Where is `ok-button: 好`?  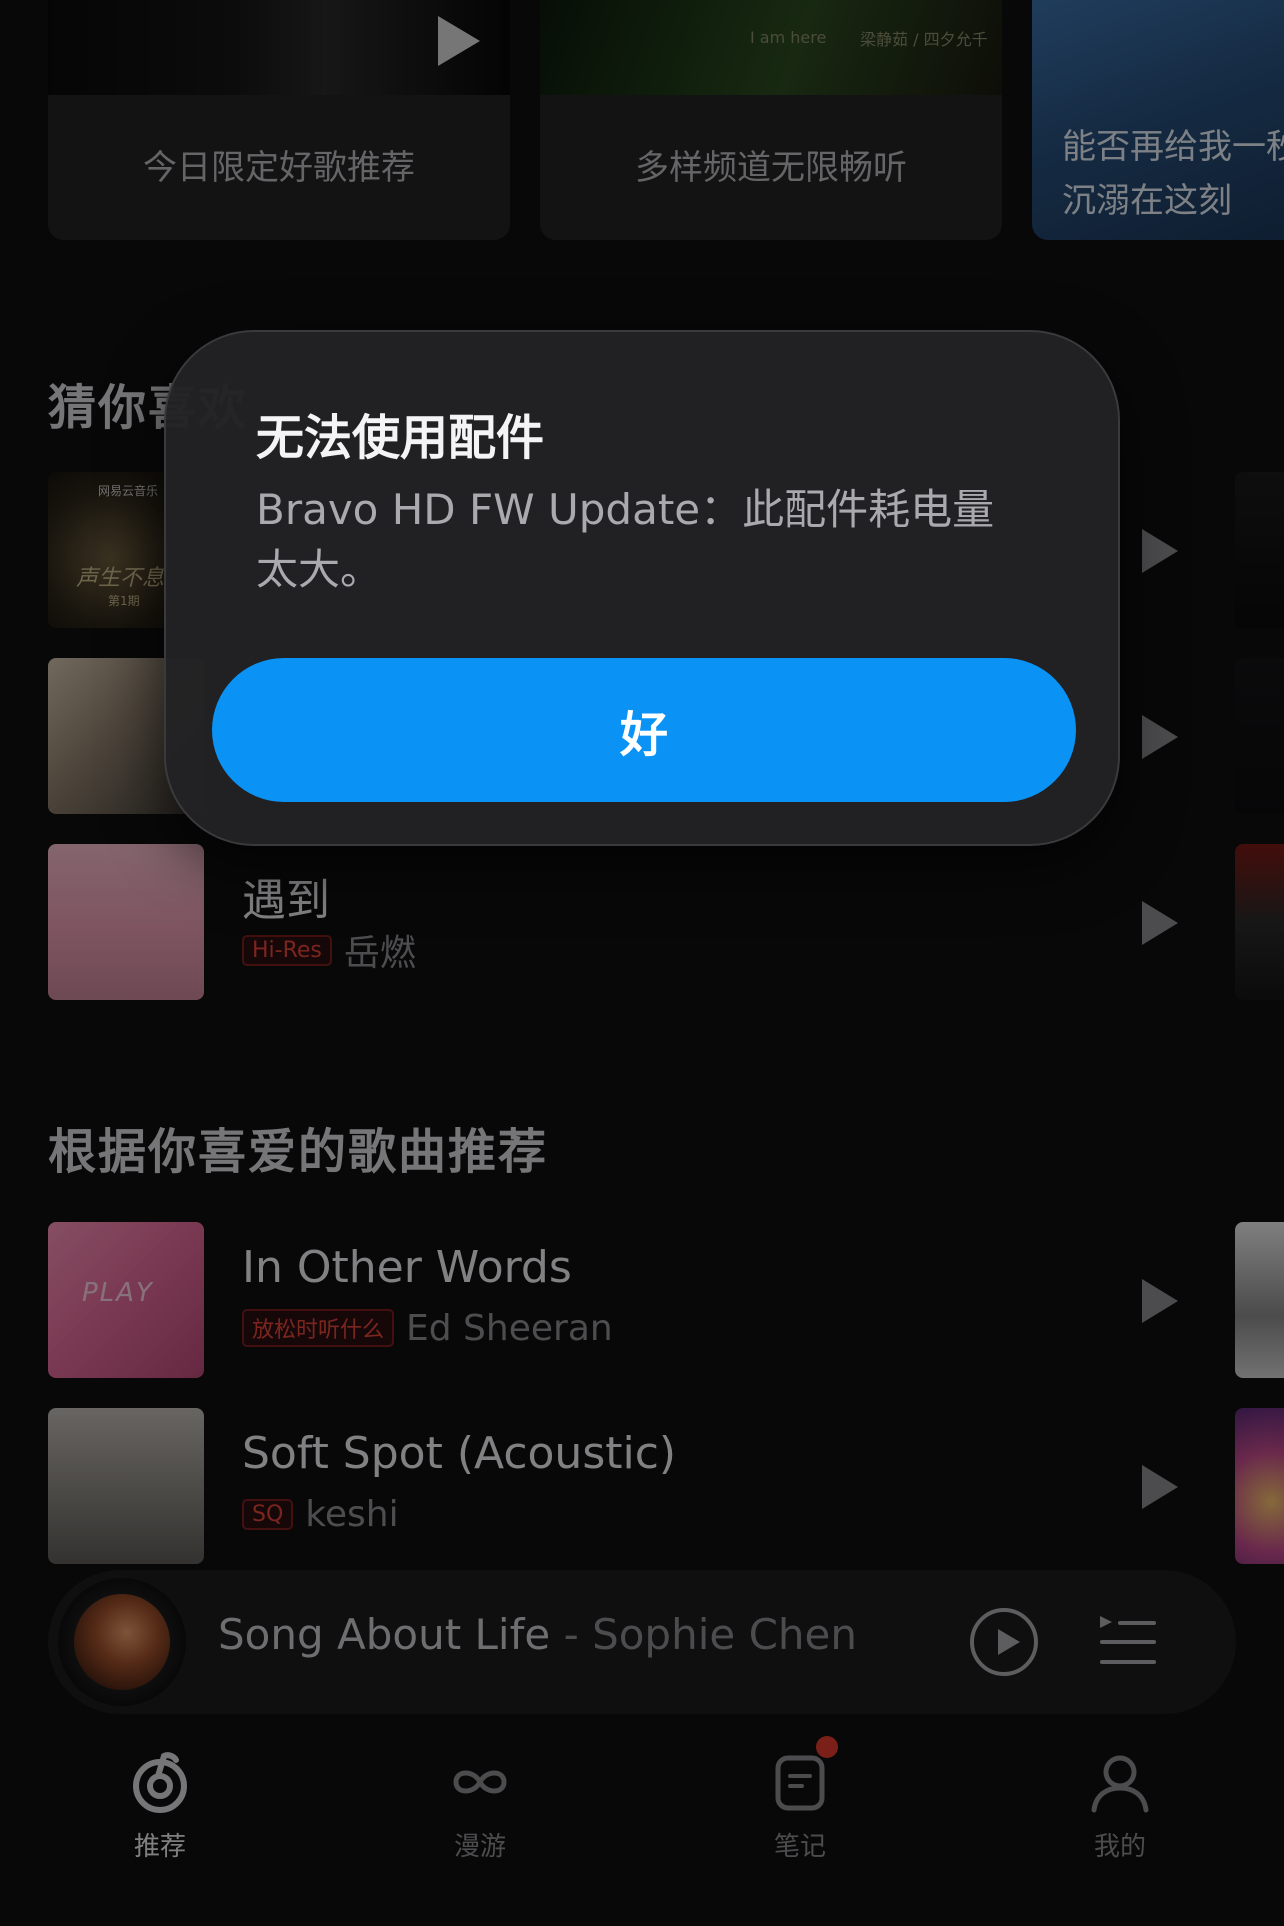 ok-button: 好 is located at coordinates (644, 730).